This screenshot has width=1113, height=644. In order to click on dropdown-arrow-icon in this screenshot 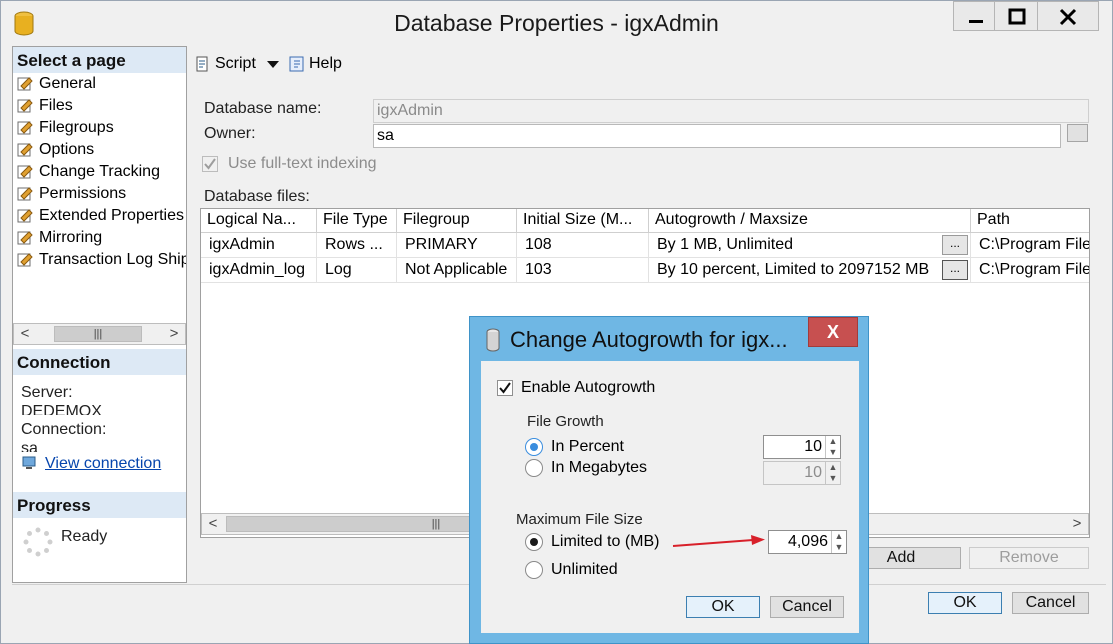, I will do `click(273, 64)`.